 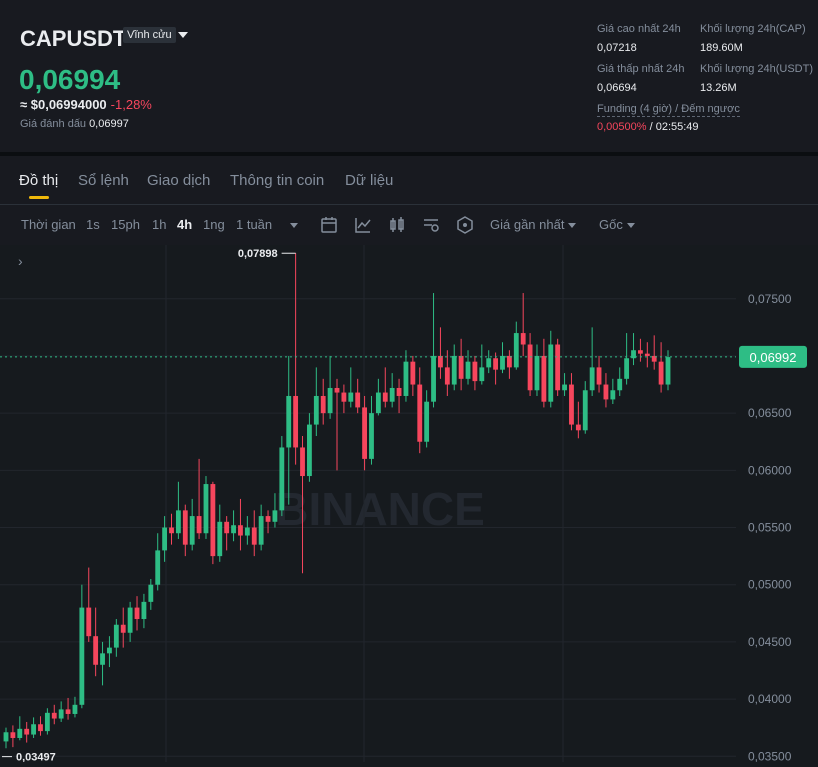 I want to click on stat-label: Giá thấp nhất 24h, so click(x=641, y=69).